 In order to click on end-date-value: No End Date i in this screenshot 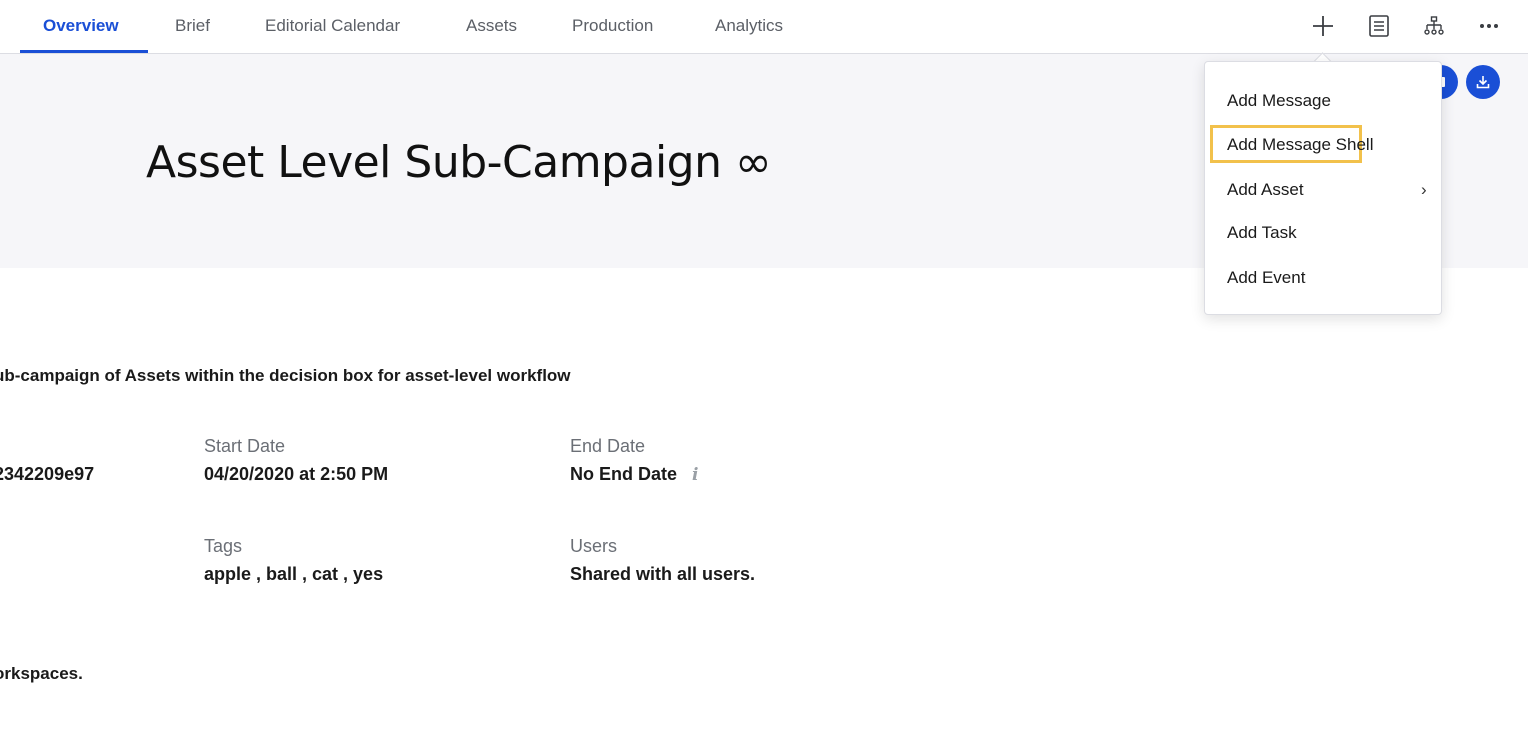, I will do `click(634, 474)`.